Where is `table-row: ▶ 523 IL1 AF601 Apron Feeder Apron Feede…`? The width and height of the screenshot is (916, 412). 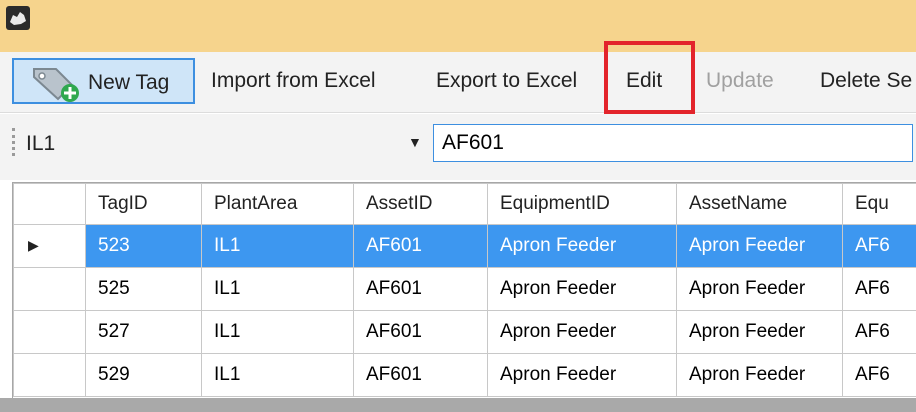 table-row: ▶ 523 IL1 AF601 Apron Feeder Apron Feede… is located at coordinates (464, 246).